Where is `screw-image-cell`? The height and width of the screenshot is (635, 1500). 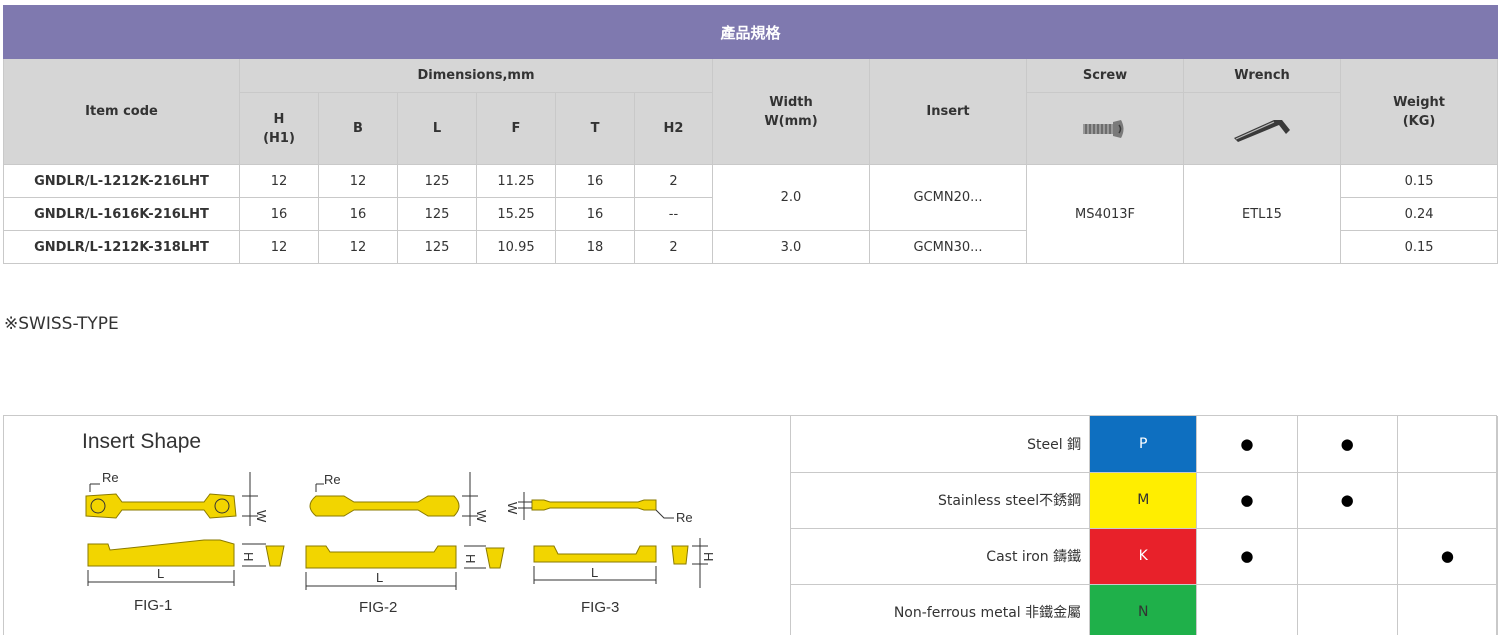 screw-image-cell is located at coordinates (1105, 128).